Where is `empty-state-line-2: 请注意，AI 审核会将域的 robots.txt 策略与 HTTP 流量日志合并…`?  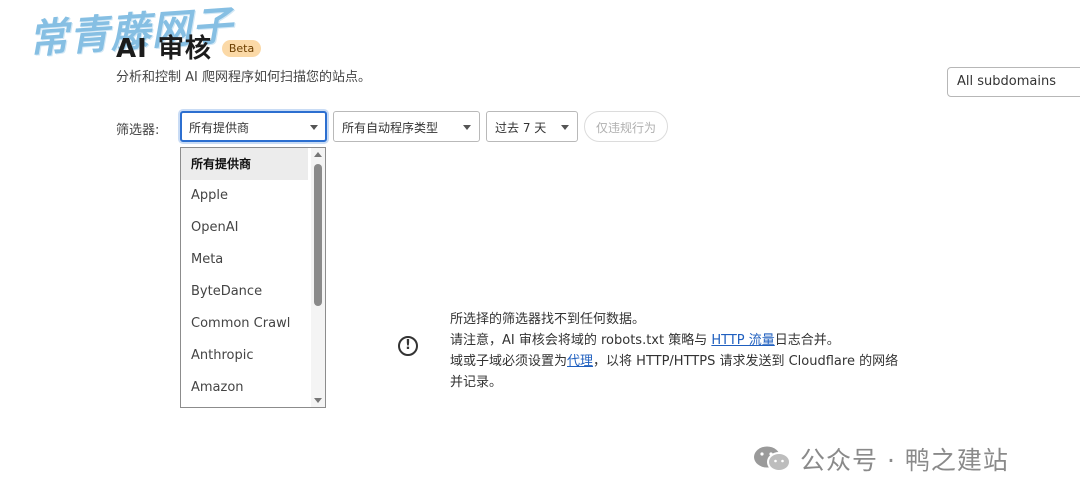 empty-state-line-2: 请注意，AI 审核会将域的 robots.txt 策略与 HTTP 流量日志合并… is located at coordinates (695, 340).